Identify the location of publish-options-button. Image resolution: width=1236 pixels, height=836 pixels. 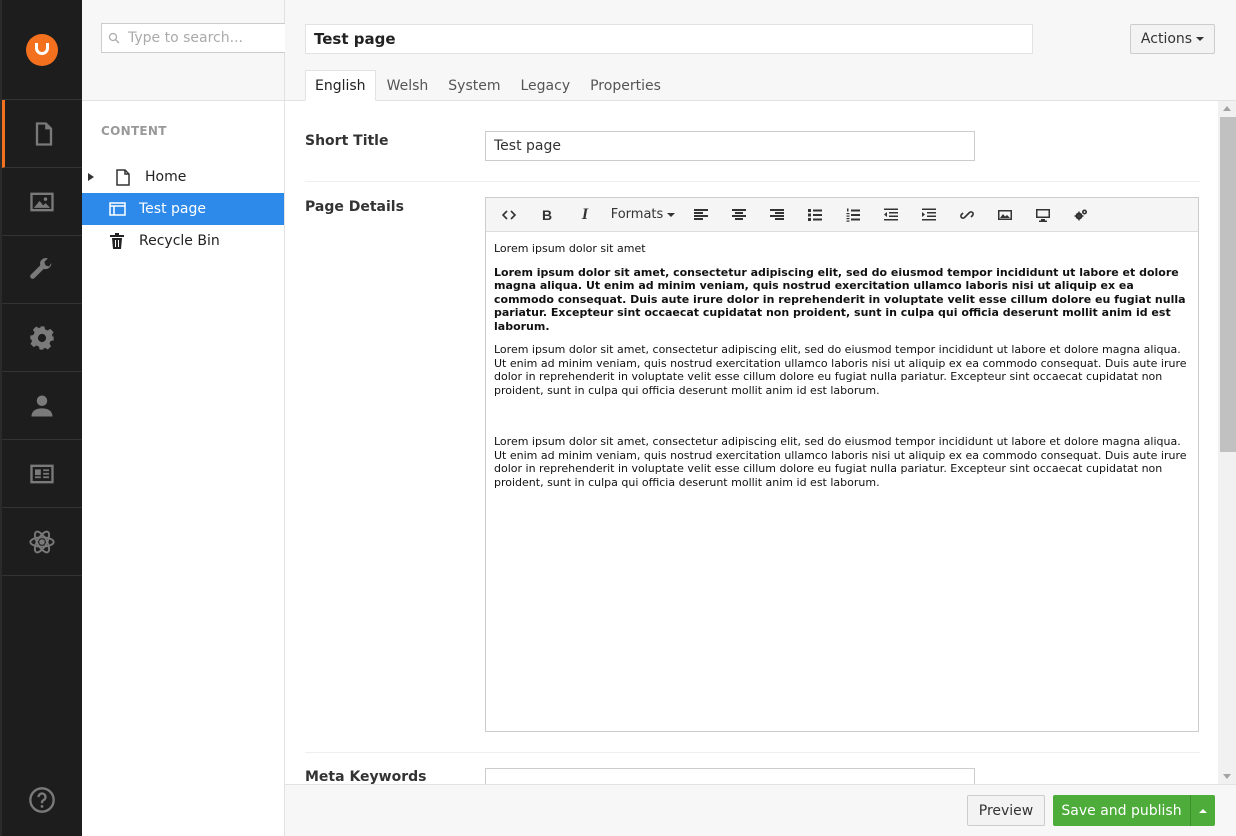
(1202, 810).